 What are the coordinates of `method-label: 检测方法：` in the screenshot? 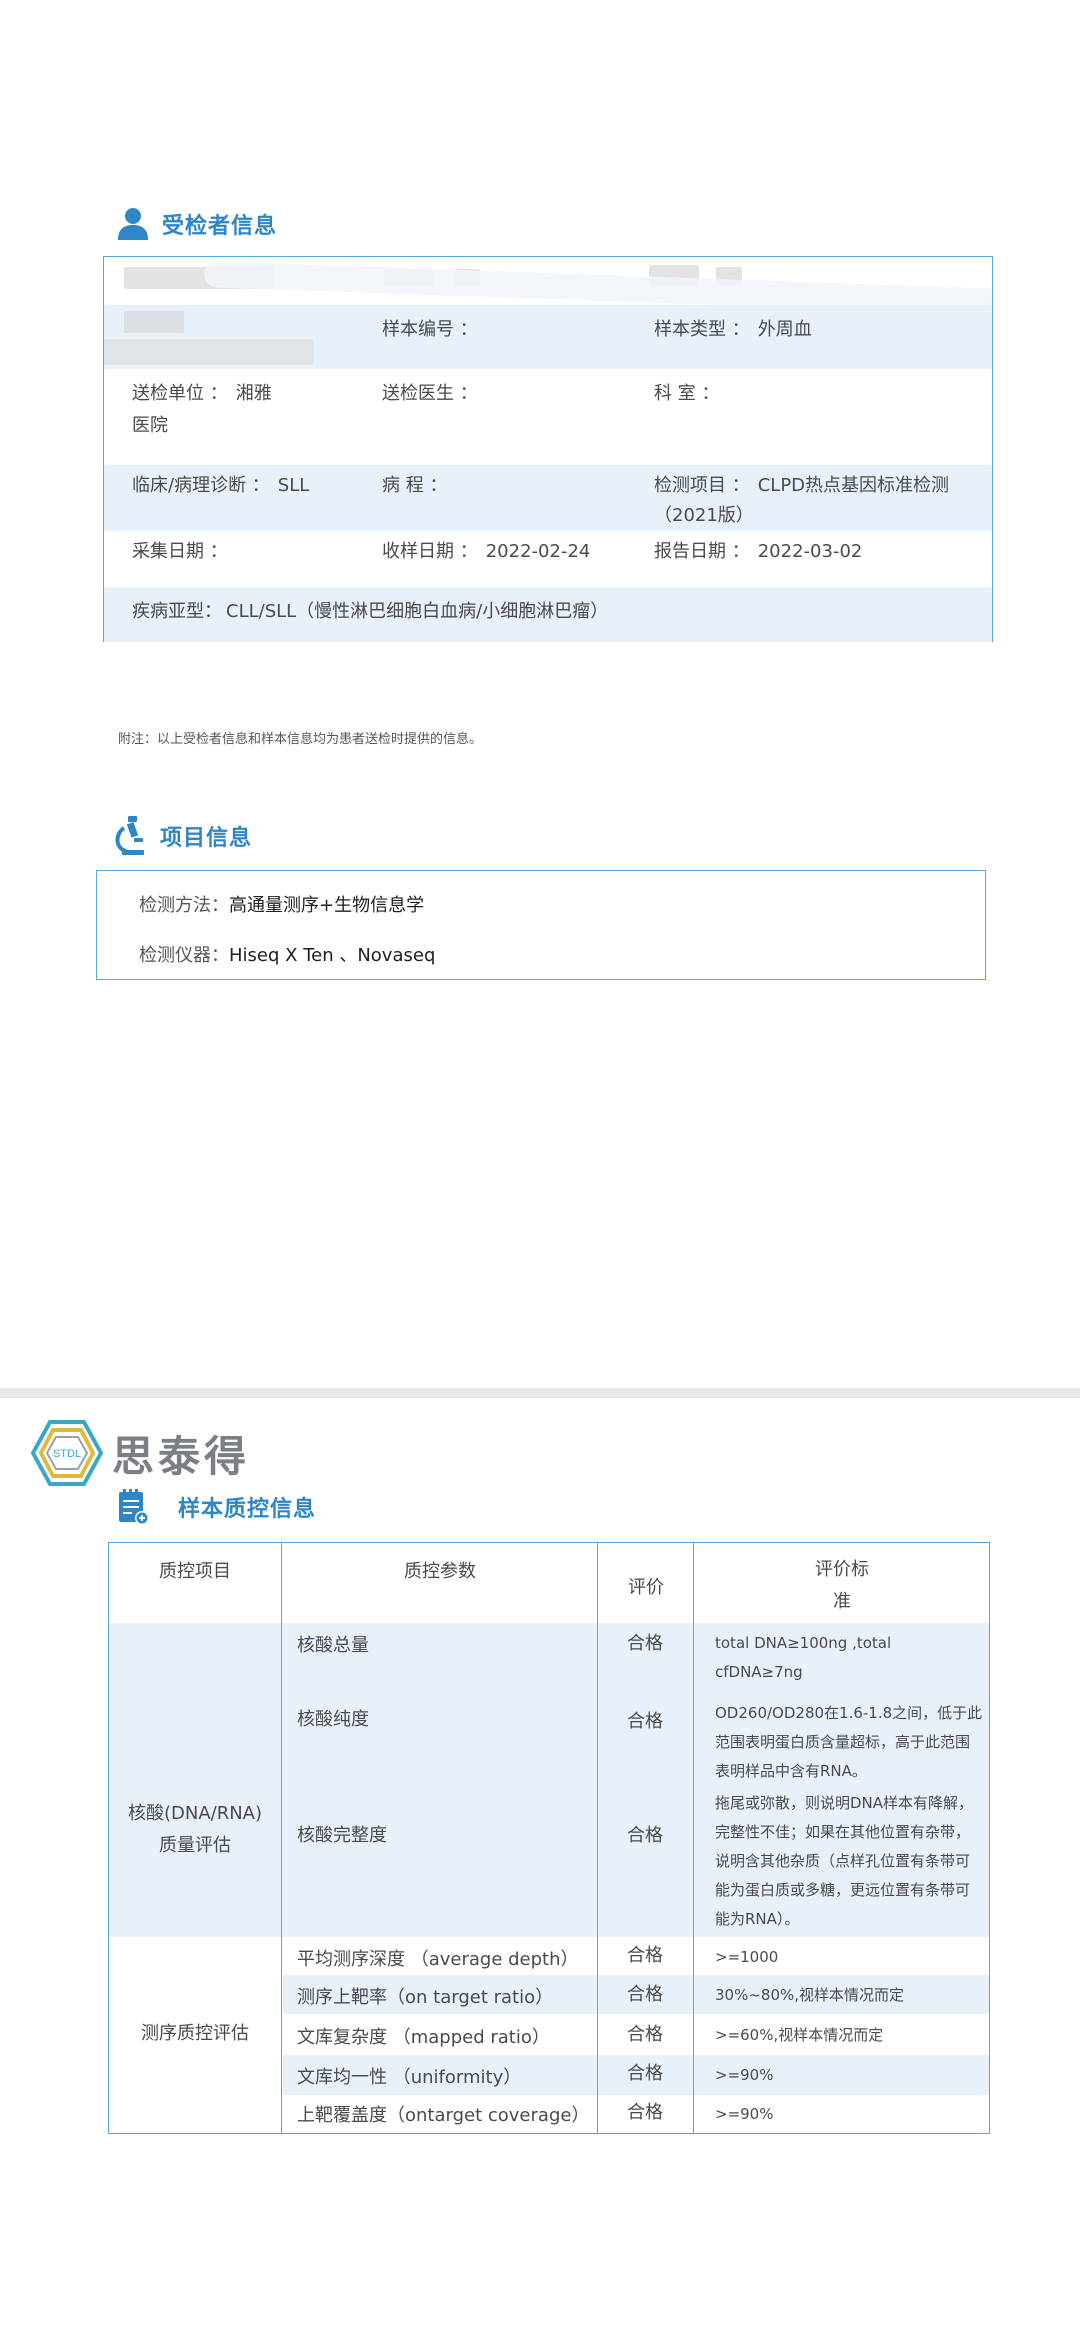 It's located at (184, 905).